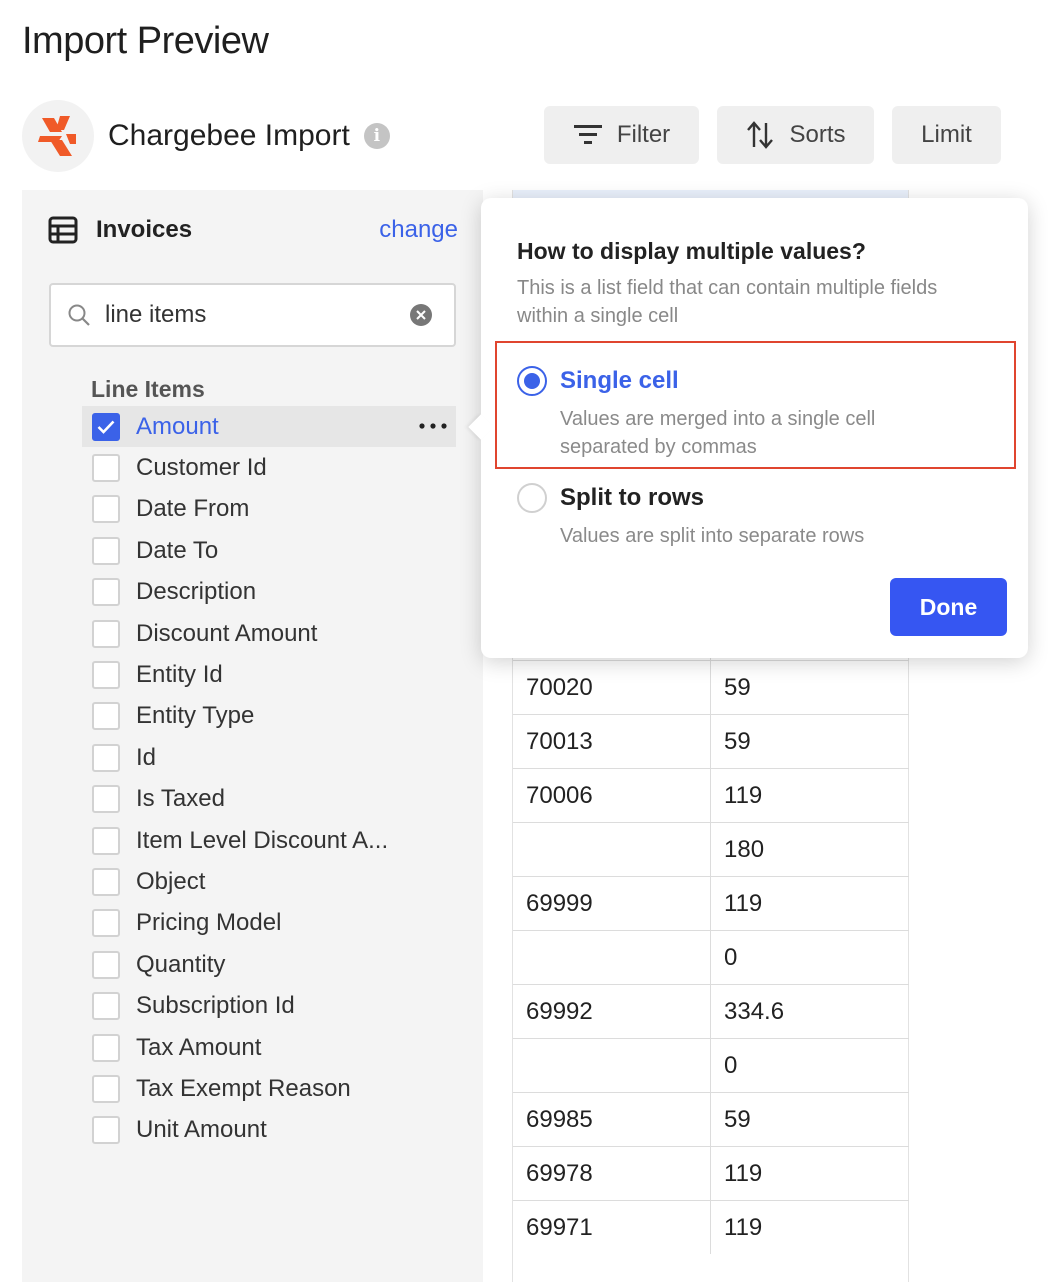 This screenshot has height=1282, width=1048. I want to click on filter-button: Filter, so click(621, 135).